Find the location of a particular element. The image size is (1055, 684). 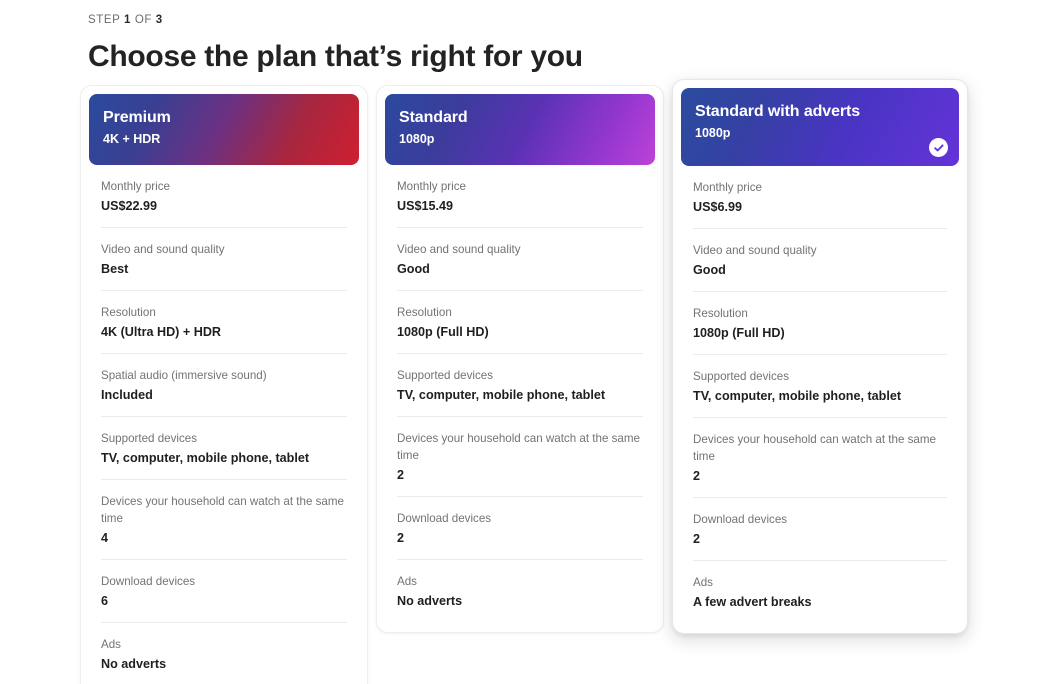

feature-label: Spatial audio (immersive sound) is located at coordinates (184, 375).